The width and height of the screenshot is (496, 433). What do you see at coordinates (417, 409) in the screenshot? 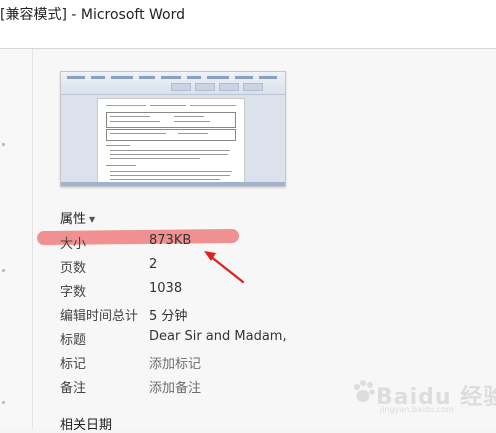
I see `watermark-subtext: jingyan.baidu.com` at bounding box center [417, 409].